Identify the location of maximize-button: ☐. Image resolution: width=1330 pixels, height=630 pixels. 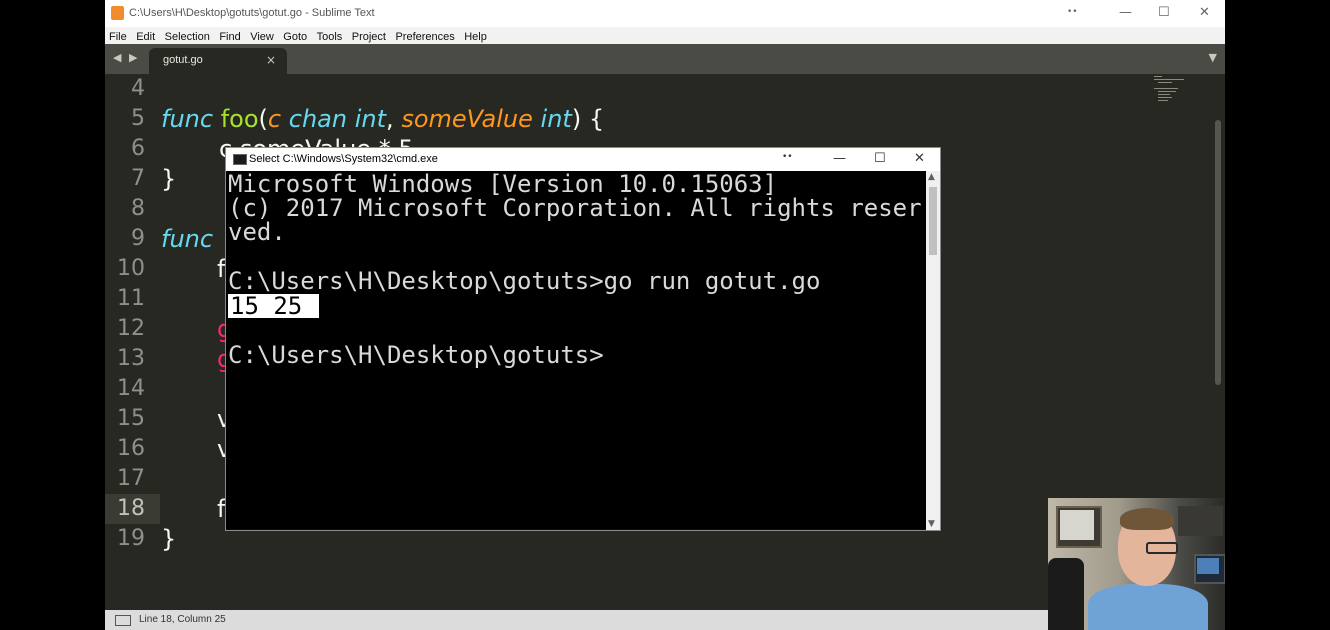
(1164, 12).